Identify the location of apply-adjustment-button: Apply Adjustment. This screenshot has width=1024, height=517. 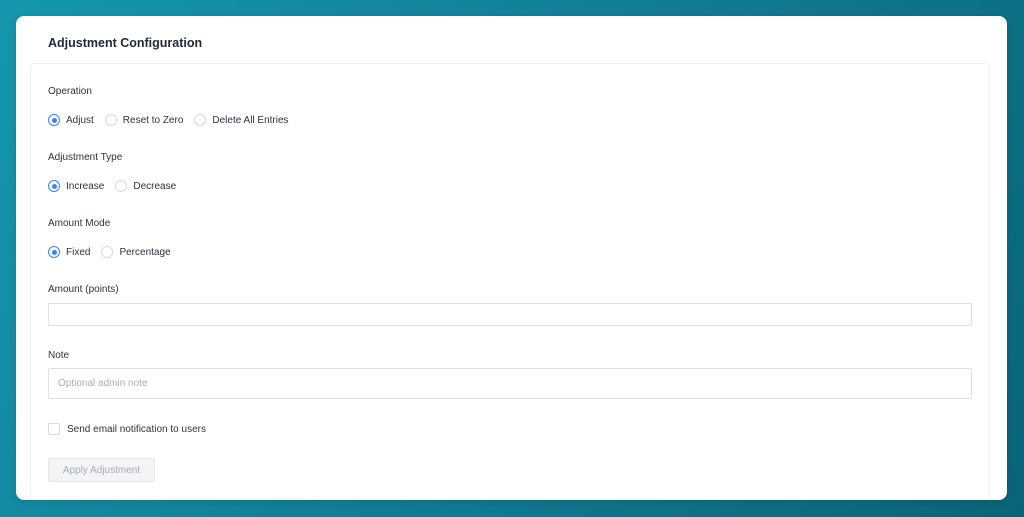
(101, 470).